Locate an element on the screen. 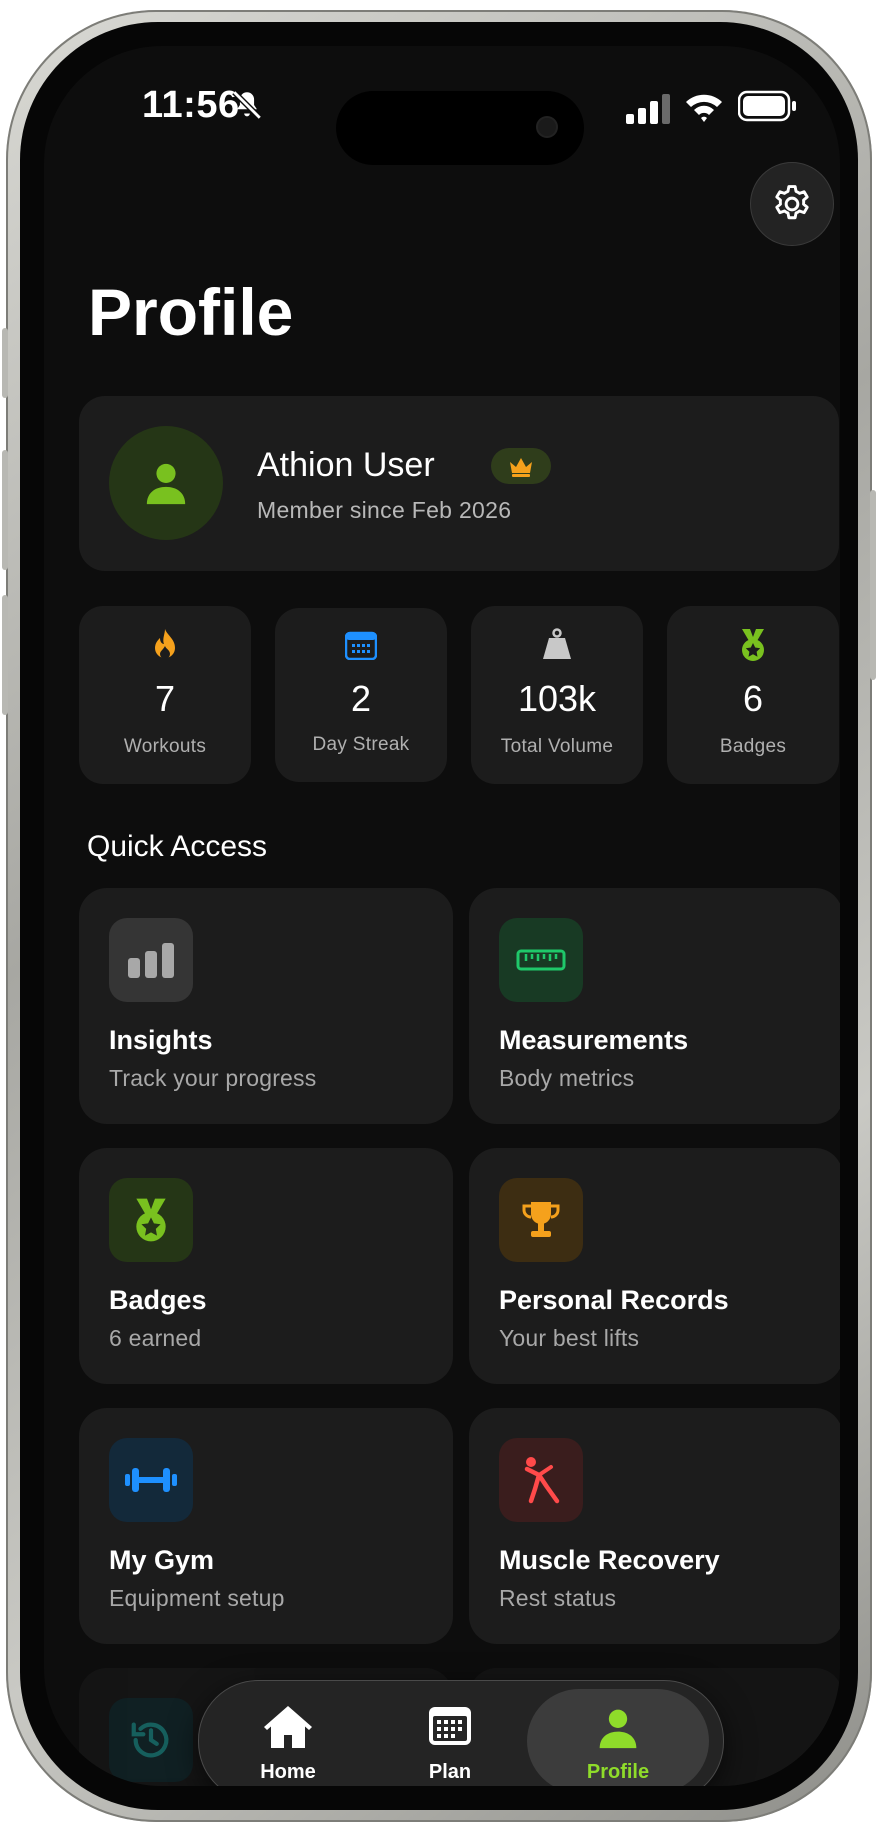 This screenshot has height=1832, width=879. tile-subtitle: Equipment setup is located at coordinates (197, 1598).